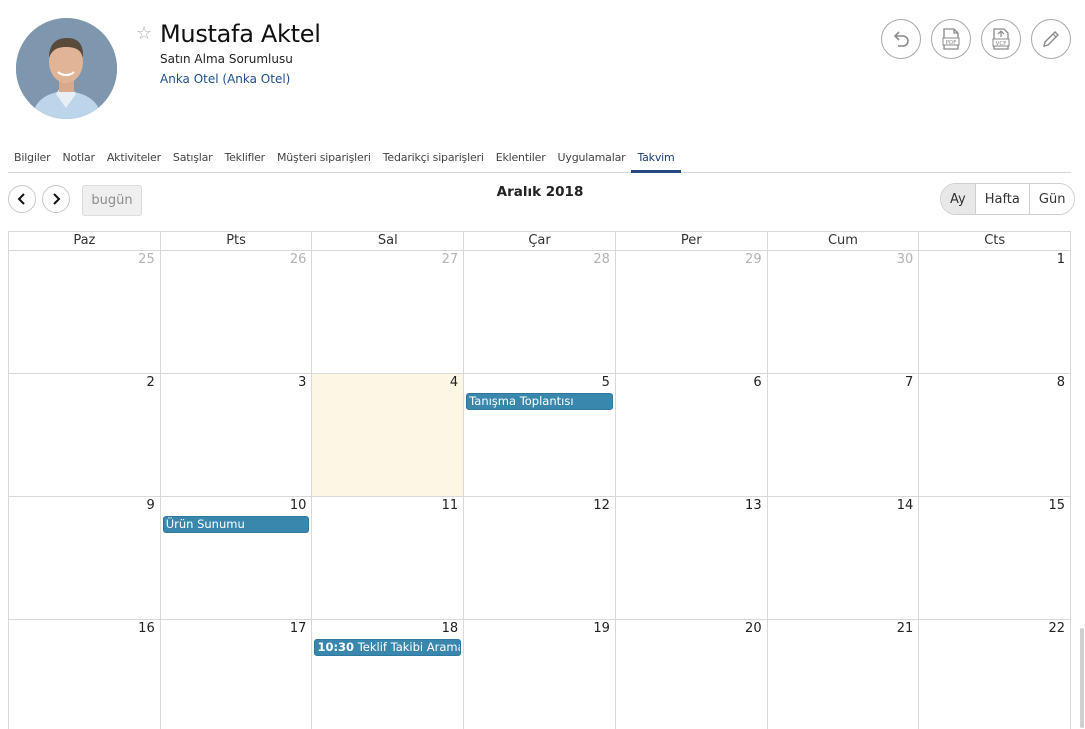 This screenshot has width=1085, height=729. What do you see at coordinates (690, 241) in the screenshot?
I see `weekday-label: Per` at bounding box center [690, 241].